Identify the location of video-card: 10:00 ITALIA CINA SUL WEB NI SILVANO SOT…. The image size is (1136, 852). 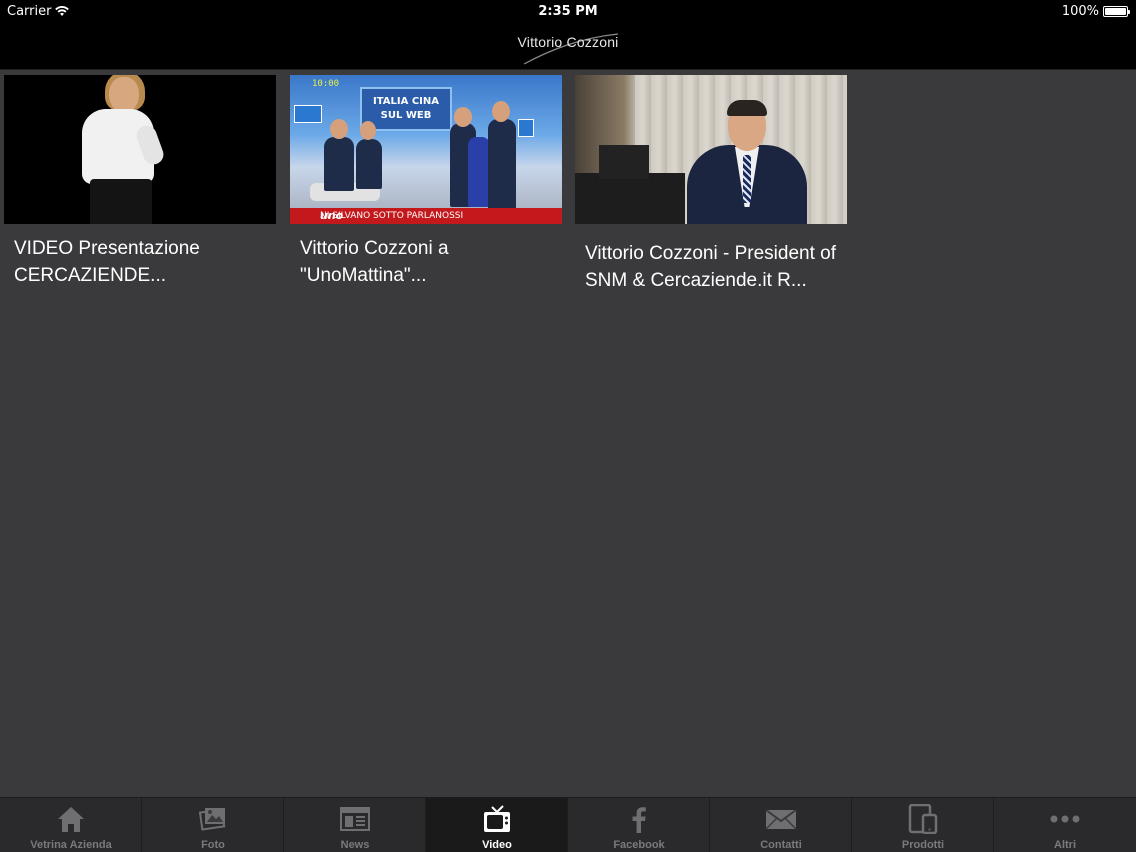
(426, 182).